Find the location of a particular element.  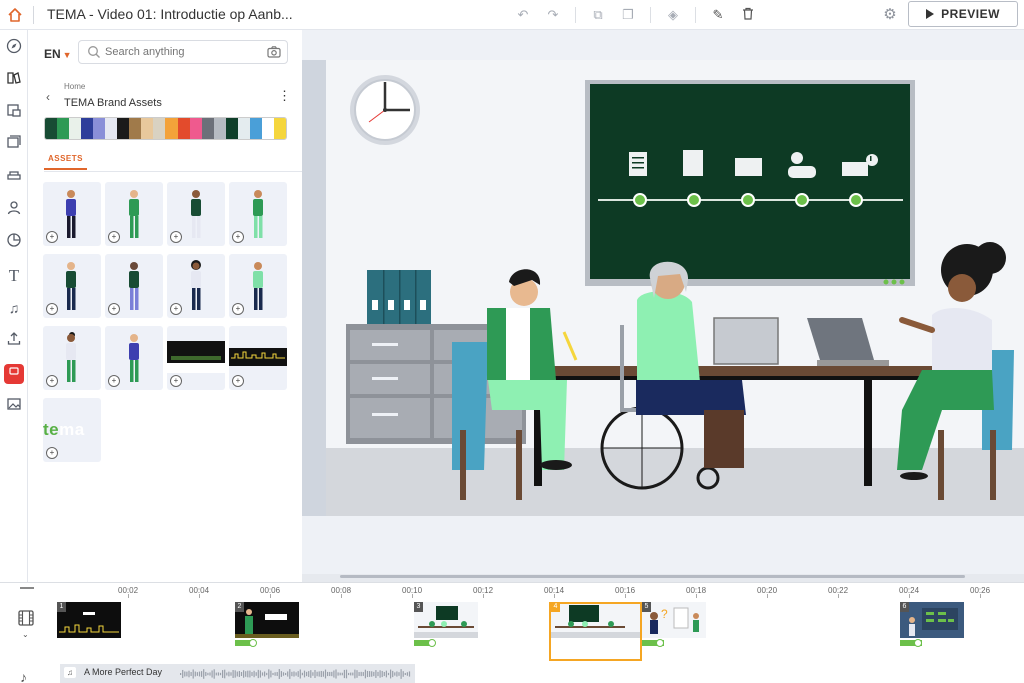

scene-clip: 6 is located at coordinates (932, 620).